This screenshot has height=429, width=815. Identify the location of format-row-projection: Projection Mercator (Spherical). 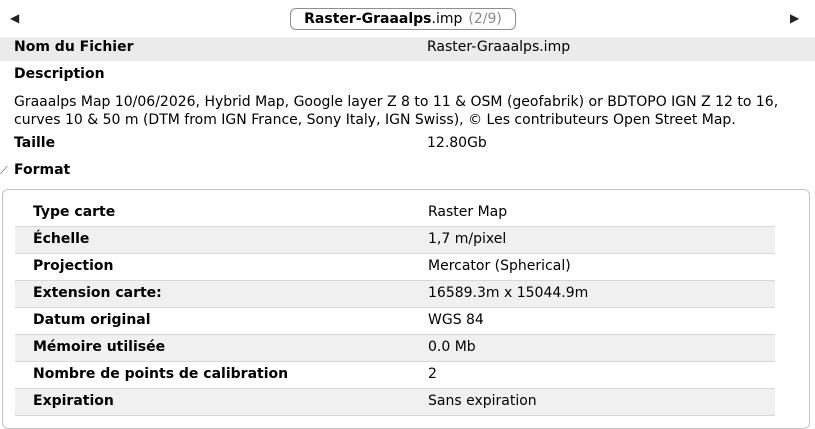
(395, 267).